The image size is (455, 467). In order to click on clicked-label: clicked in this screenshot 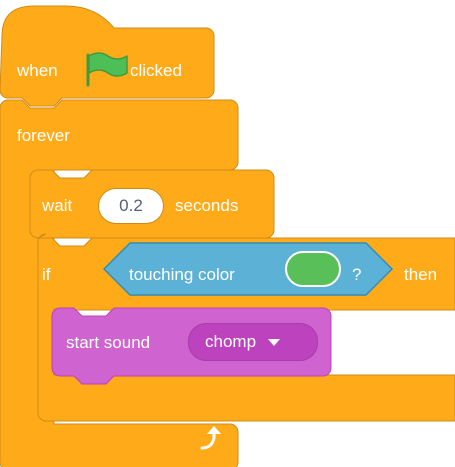, I will do `click(156, 70)`.